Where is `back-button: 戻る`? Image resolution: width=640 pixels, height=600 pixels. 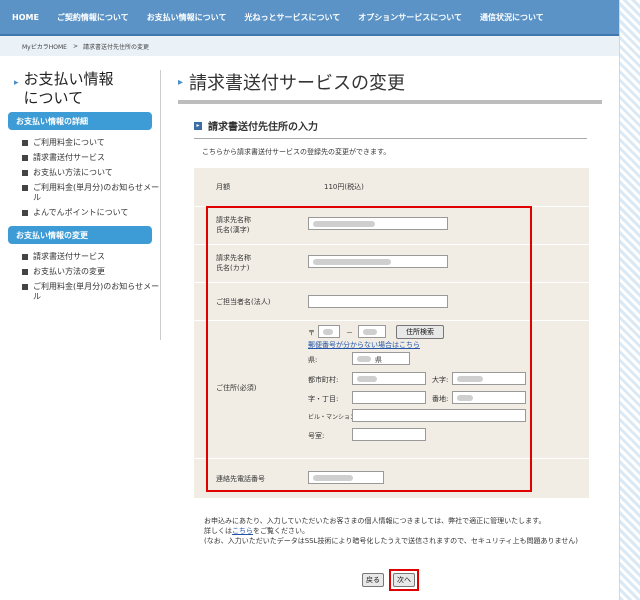
back-button: 戻る is located at coordinates (373, 580).